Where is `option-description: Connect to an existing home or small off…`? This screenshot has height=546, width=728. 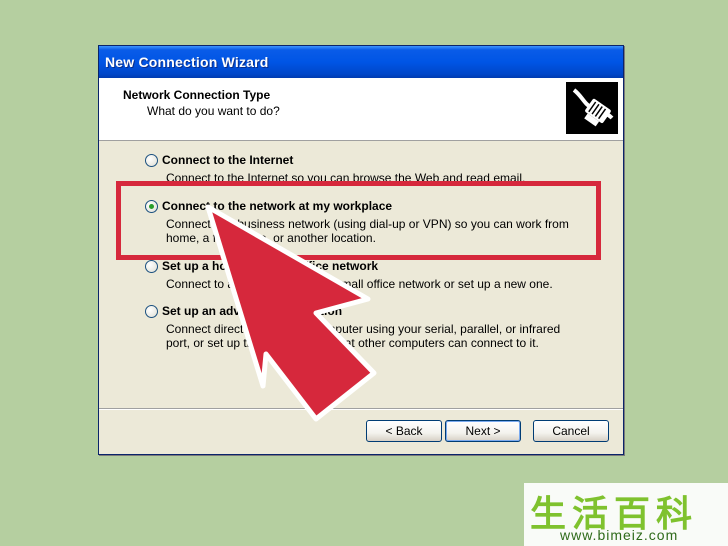 option-description: Connect to an existing home or small off… is located at coordinates (359, 284).